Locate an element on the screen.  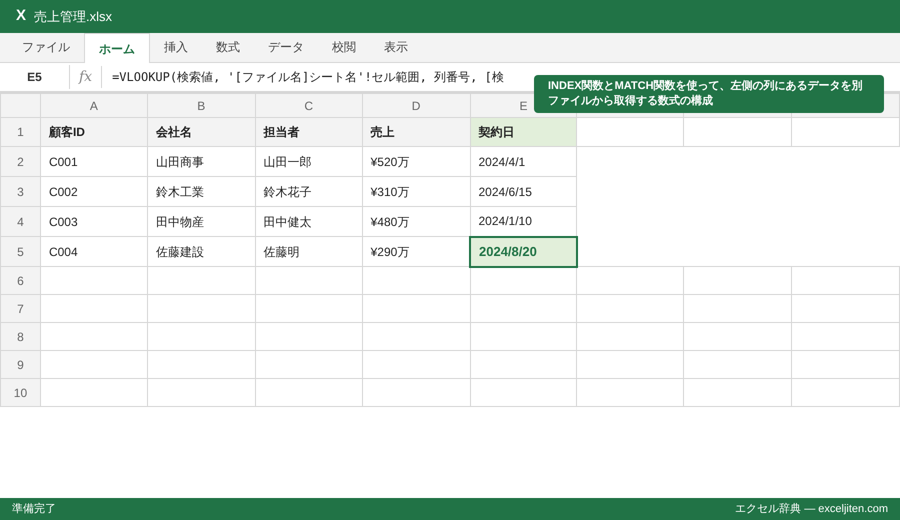
table-cell: 鈴木工業 is located at coordinates (201, 191).